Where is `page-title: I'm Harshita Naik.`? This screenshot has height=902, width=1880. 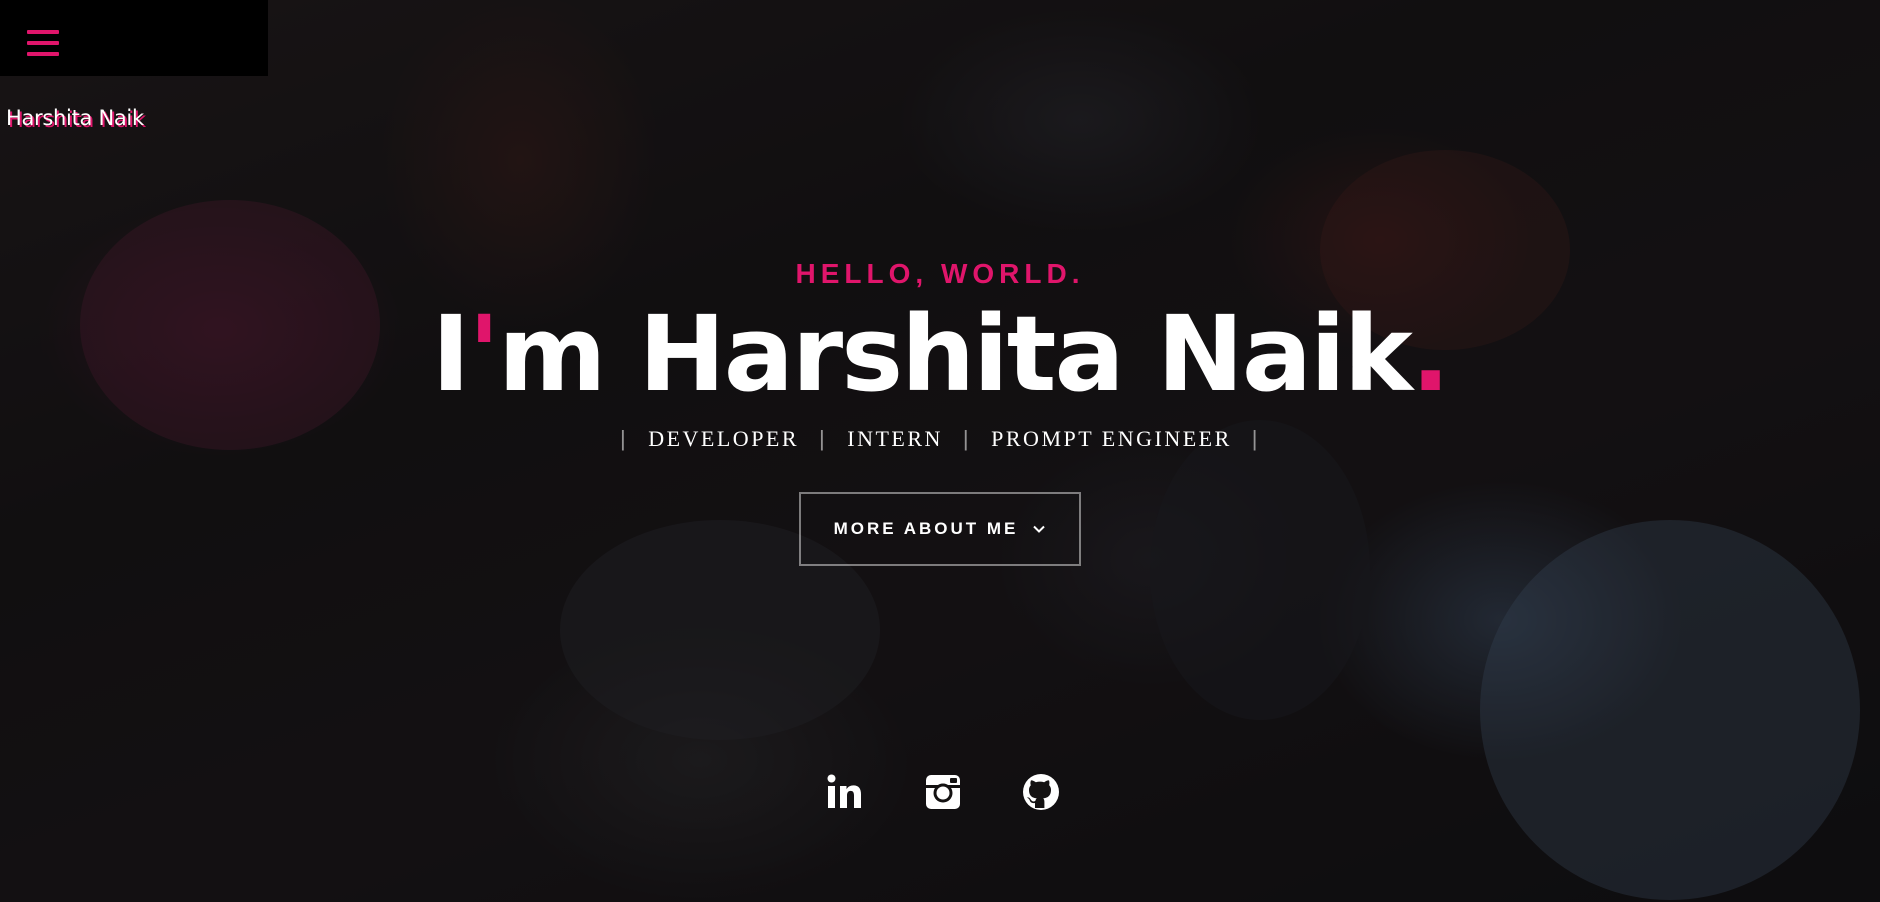 page-title: I'm Harshita Naik. is located at coordinates (940, 354).